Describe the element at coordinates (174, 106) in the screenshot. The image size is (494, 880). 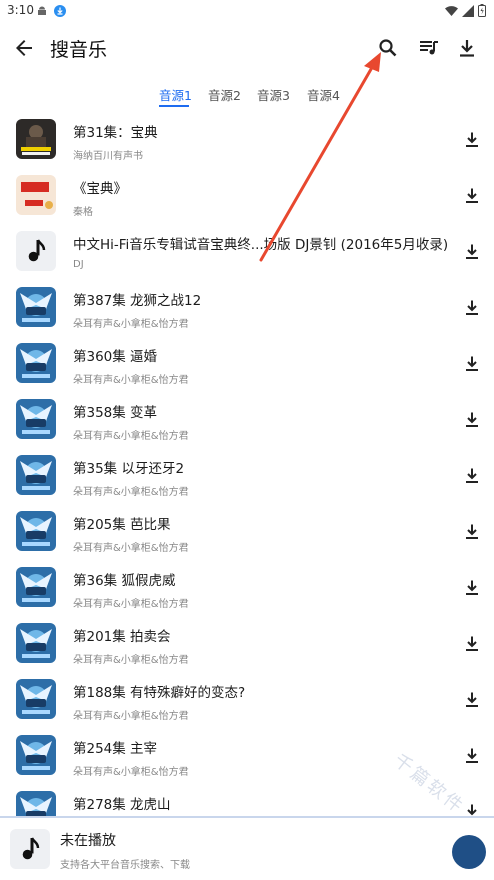
I see `active-tab-indicator` at that location.